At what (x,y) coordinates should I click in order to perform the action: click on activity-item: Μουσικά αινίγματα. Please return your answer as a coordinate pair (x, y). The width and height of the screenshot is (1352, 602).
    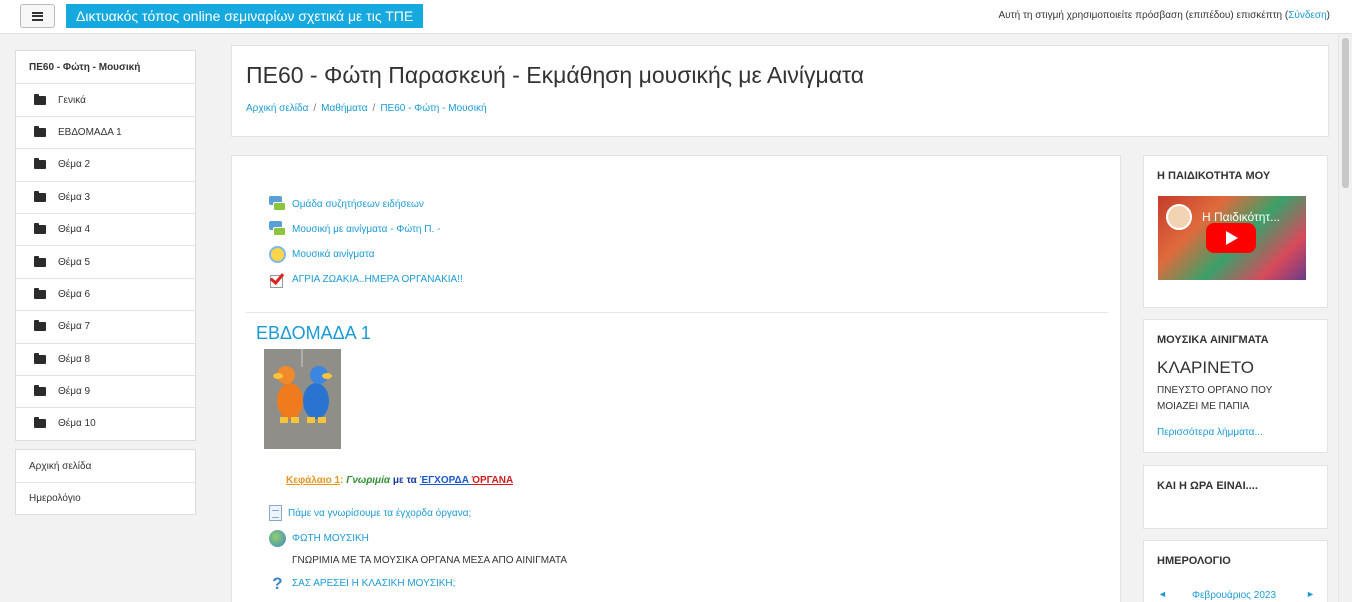
    Looking at the image, I should click on (322, 254).